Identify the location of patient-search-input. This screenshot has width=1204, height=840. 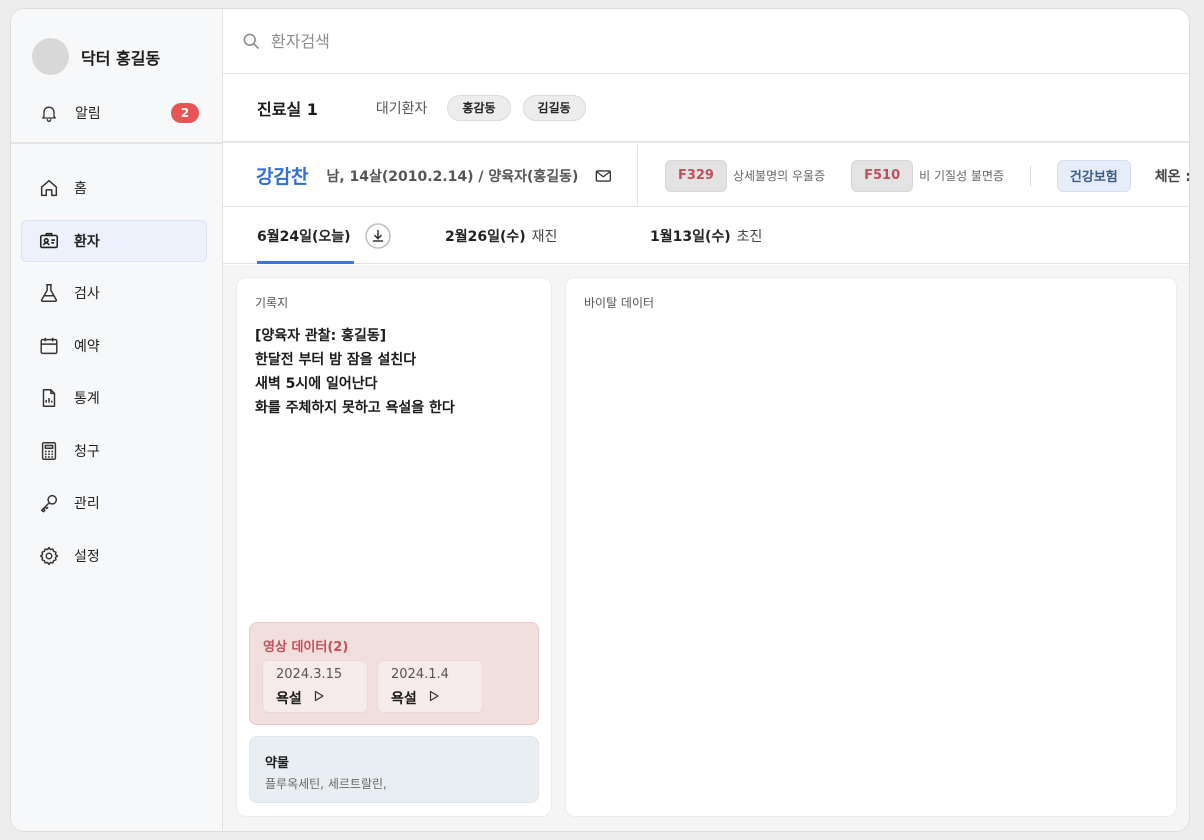
(471, 41).